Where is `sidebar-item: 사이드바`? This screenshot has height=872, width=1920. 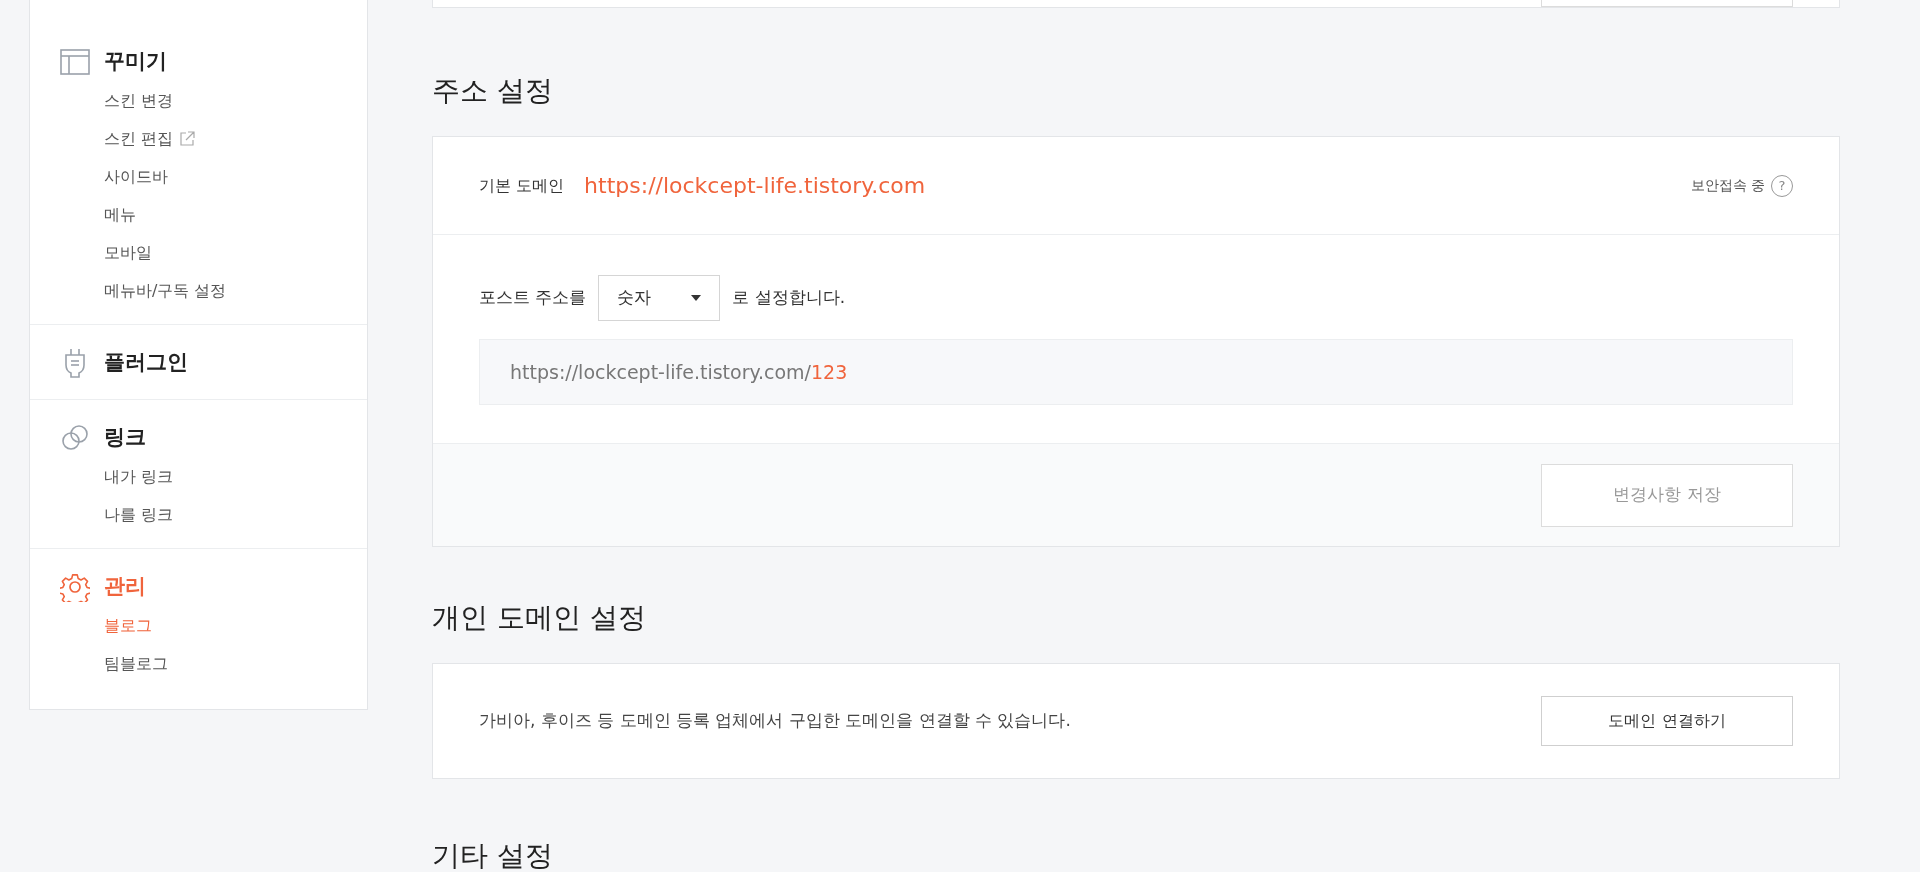
sidebar-item: 사이드바 is located at coordinates (136, 177).